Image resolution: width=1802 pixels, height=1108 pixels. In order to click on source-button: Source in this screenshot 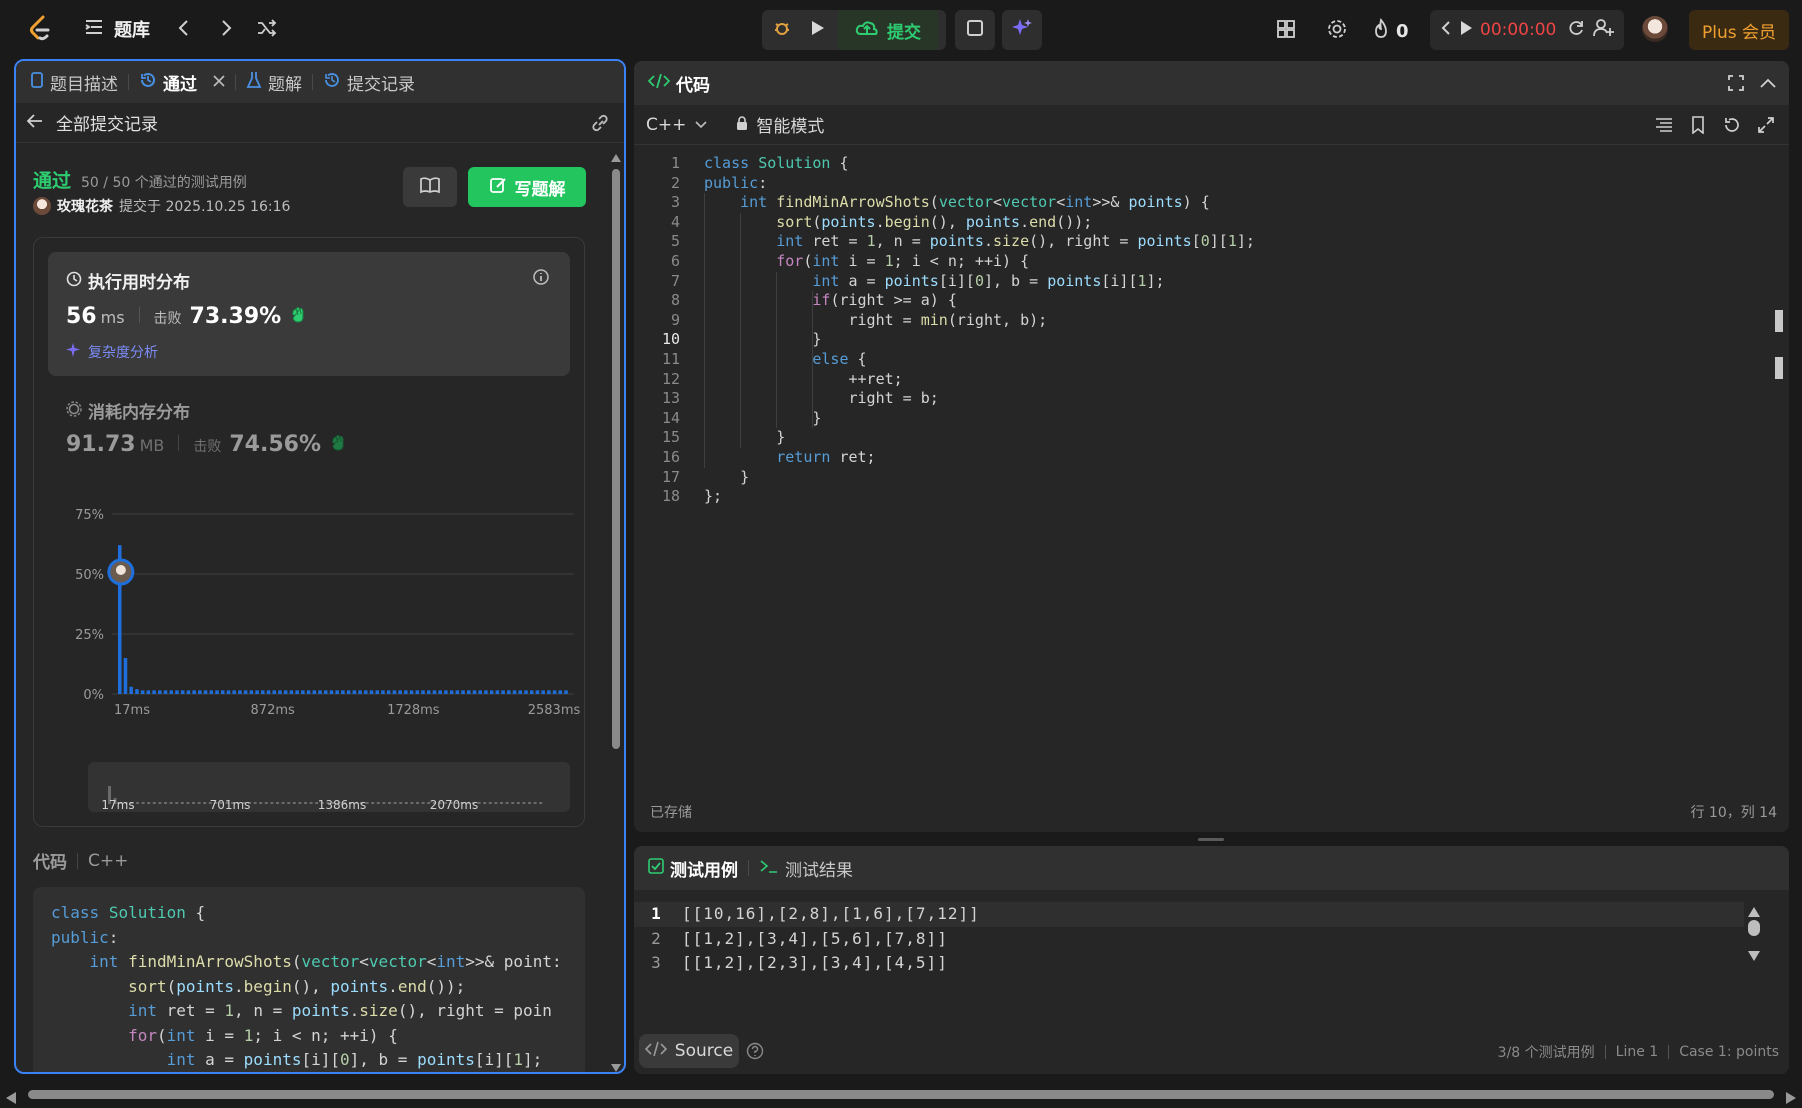, I will do `click(689, 1051)`.